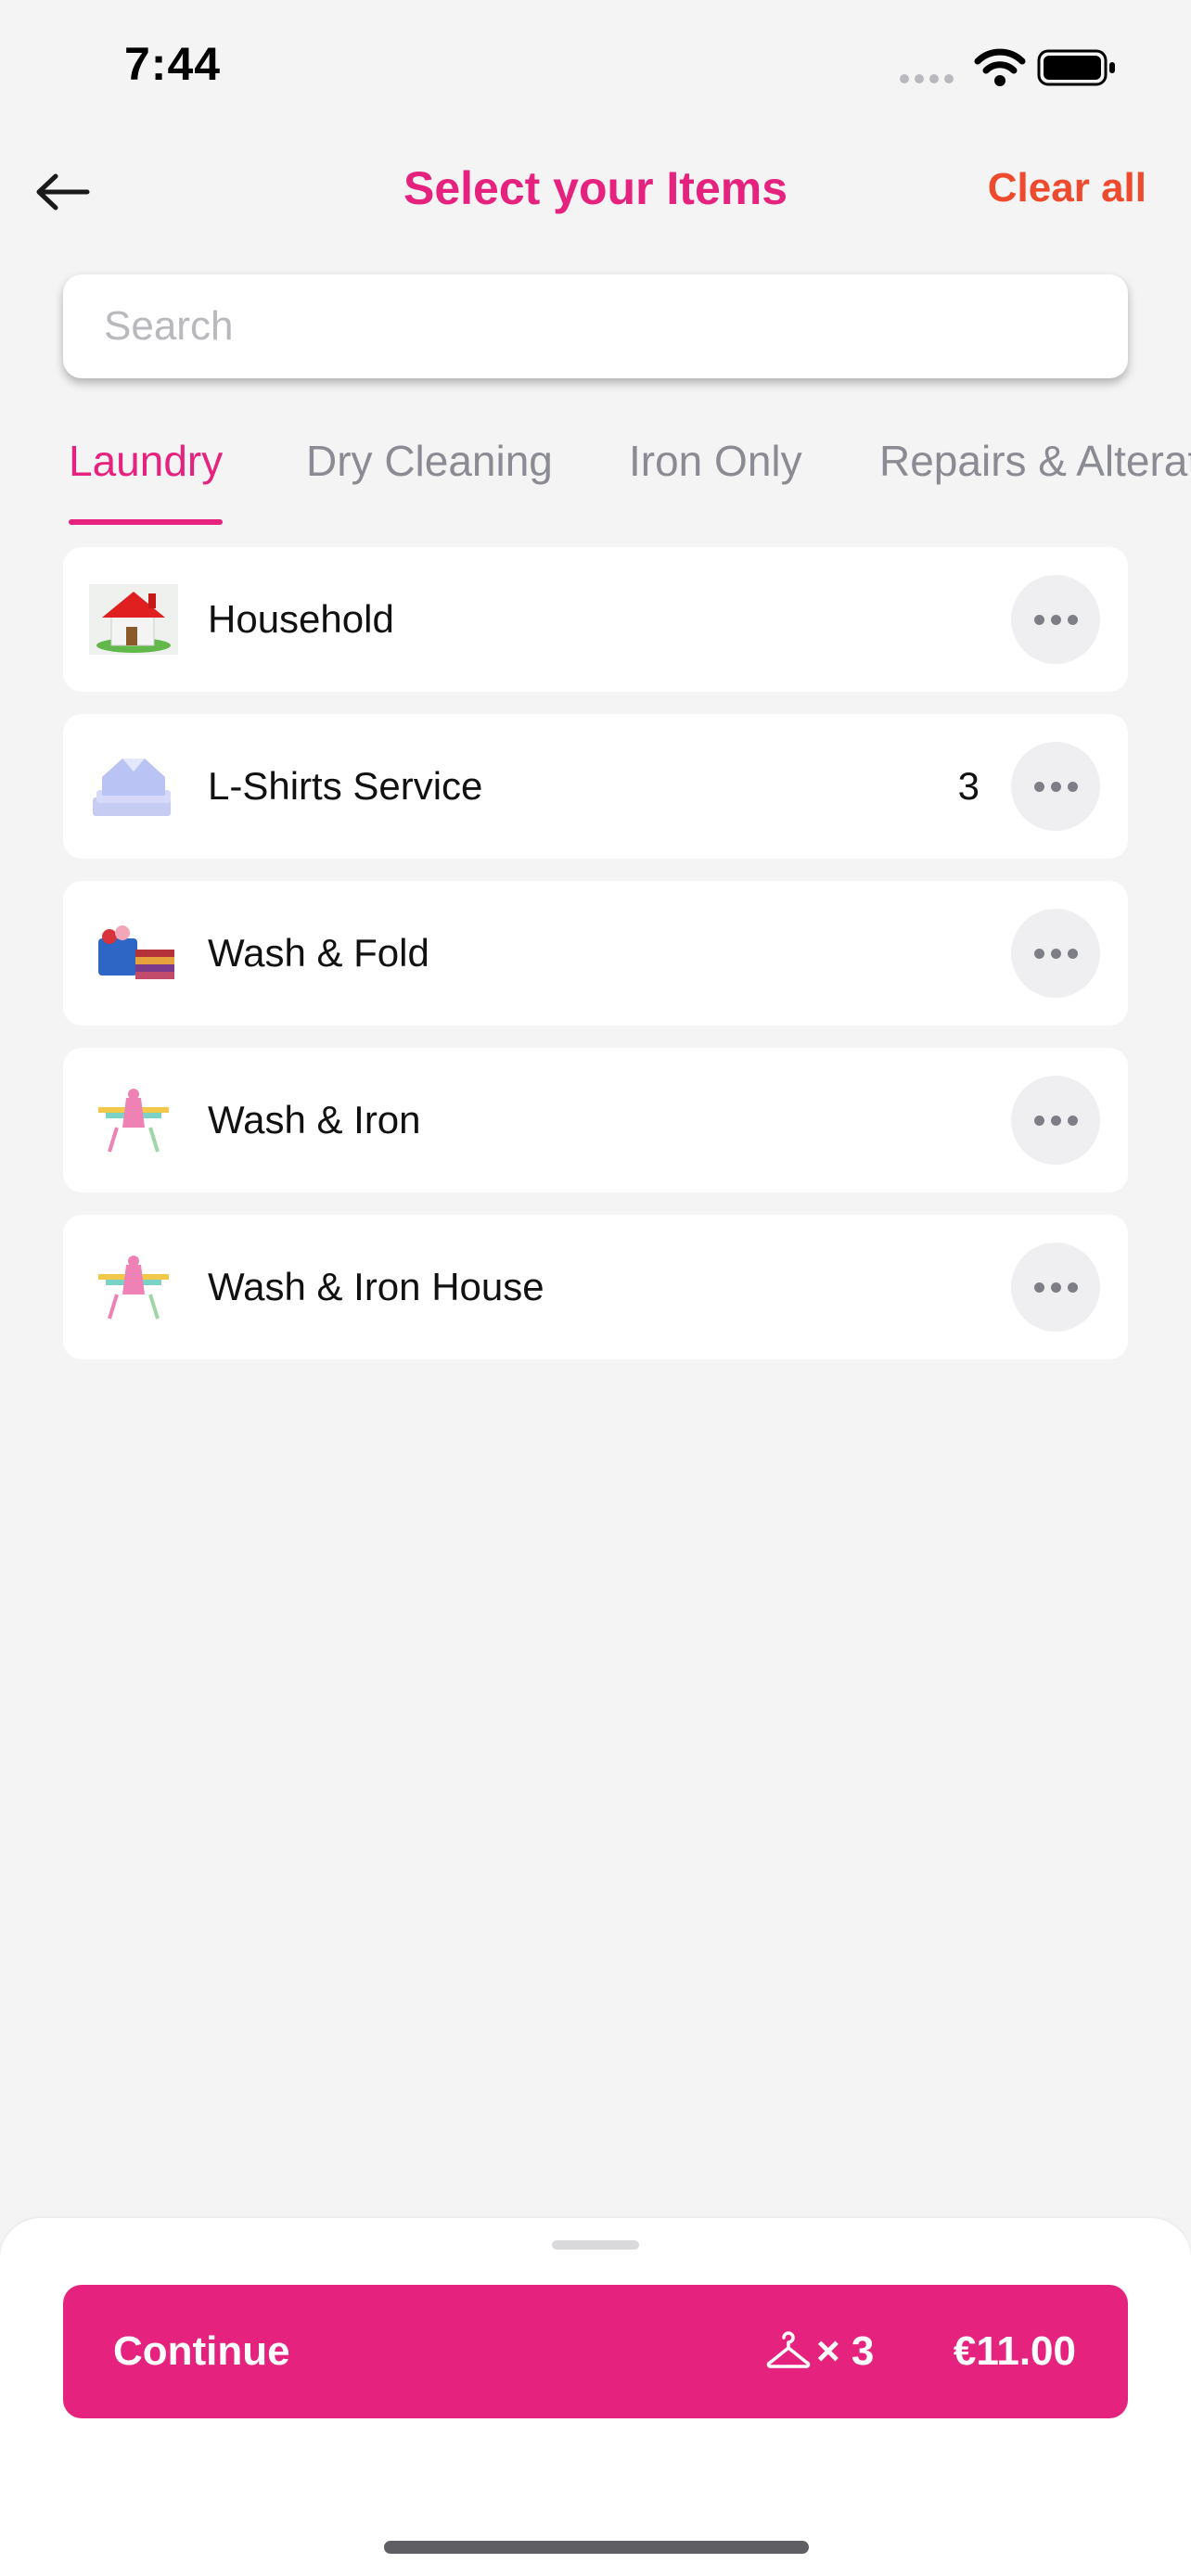  I want to click on home-indicator, so click(597, 2547).